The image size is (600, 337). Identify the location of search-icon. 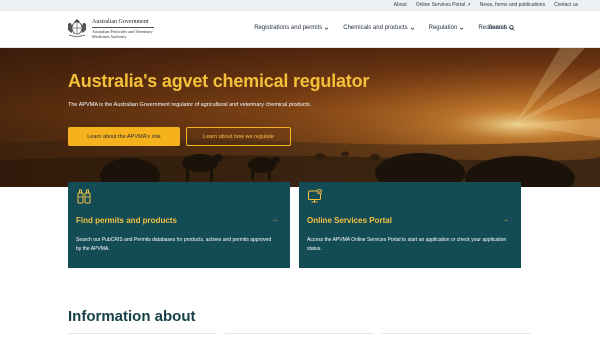
(512, 28).